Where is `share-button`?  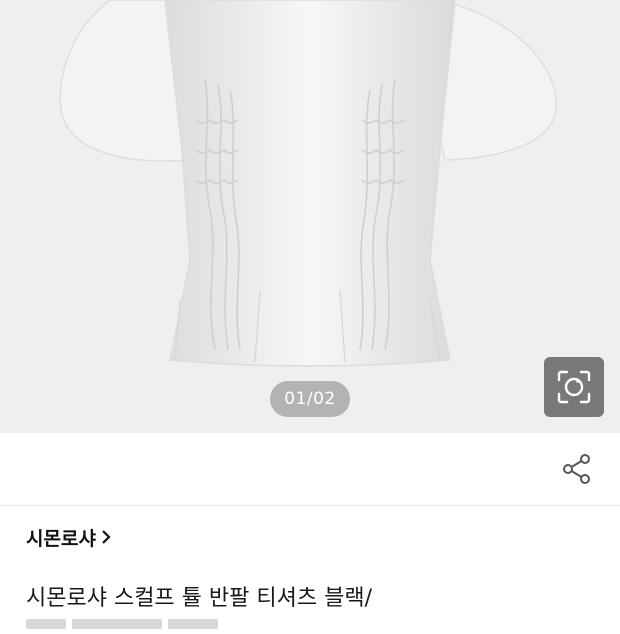
share-button is located at coordinates (577, 469).